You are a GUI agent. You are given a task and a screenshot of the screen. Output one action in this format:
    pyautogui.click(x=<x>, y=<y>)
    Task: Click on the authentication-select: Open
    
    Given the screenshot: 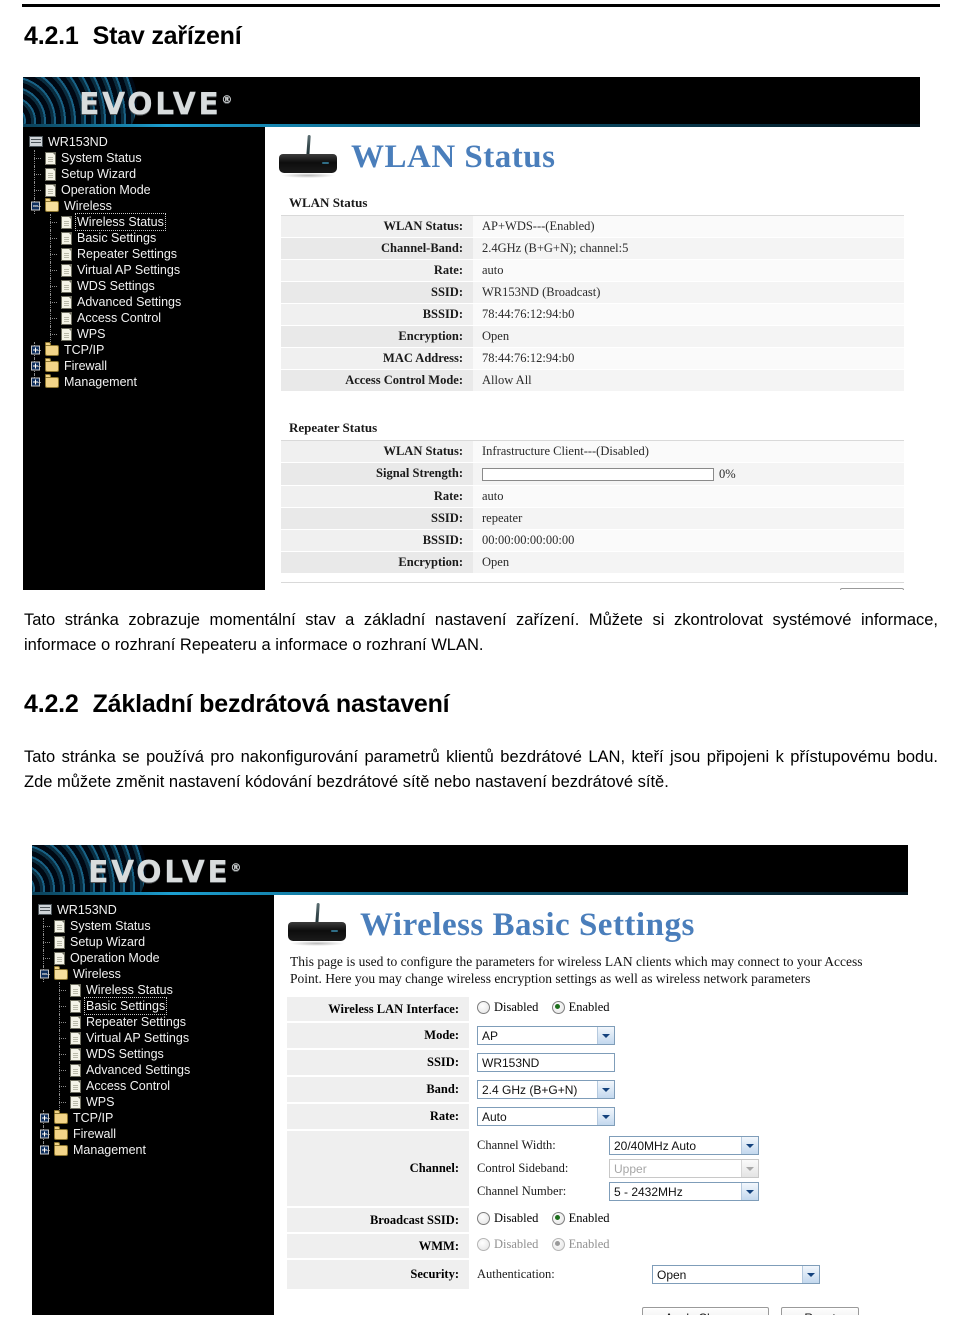 What is the action you would take?
    pyautogui.click(x=736, y=1274)
    